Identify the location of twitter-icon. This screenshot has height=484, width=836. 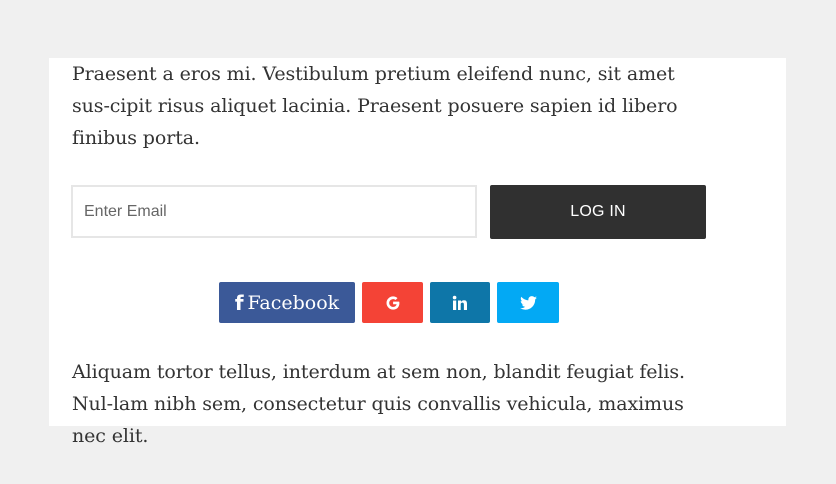
(528, 302).